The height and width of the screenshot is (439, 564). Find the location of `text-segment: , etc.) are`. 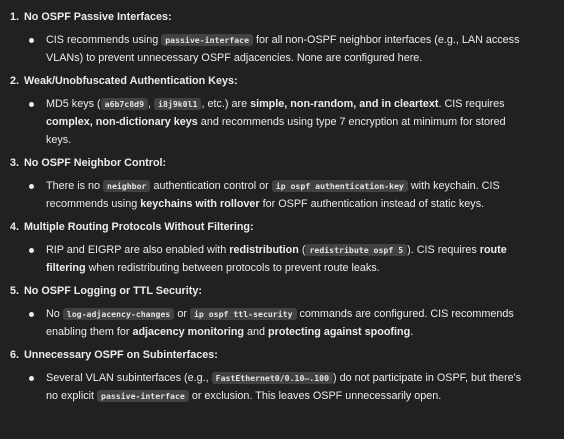

text-segment: , etc.) are is located at coordinates (226, 104).